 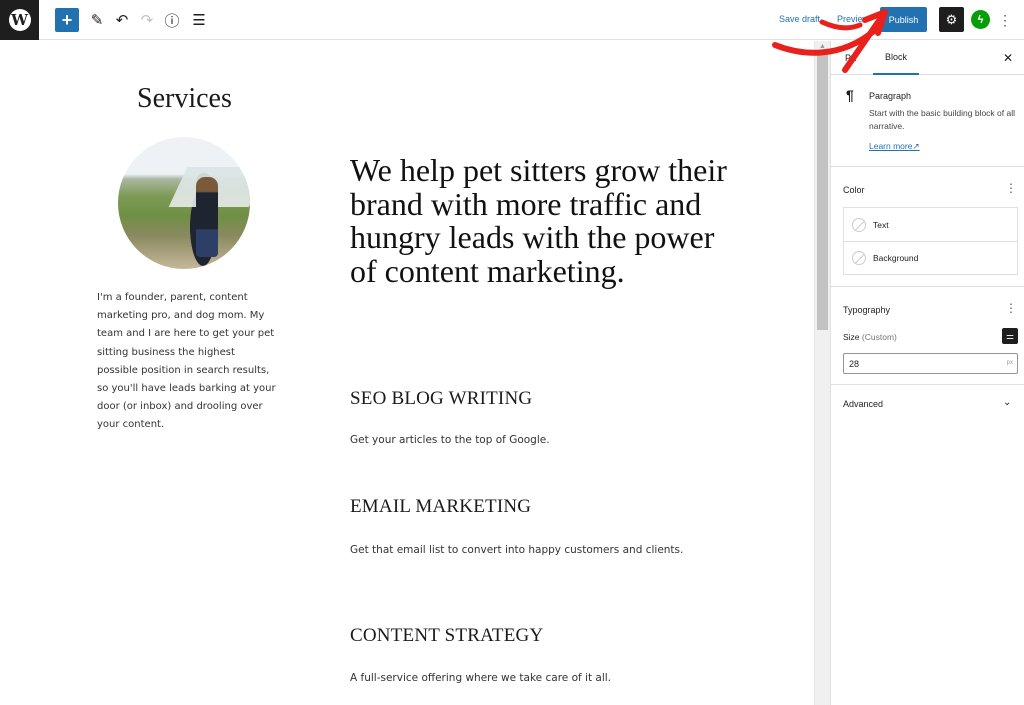 I want to click on color-item-label: Text, so click(x=881, y=224).